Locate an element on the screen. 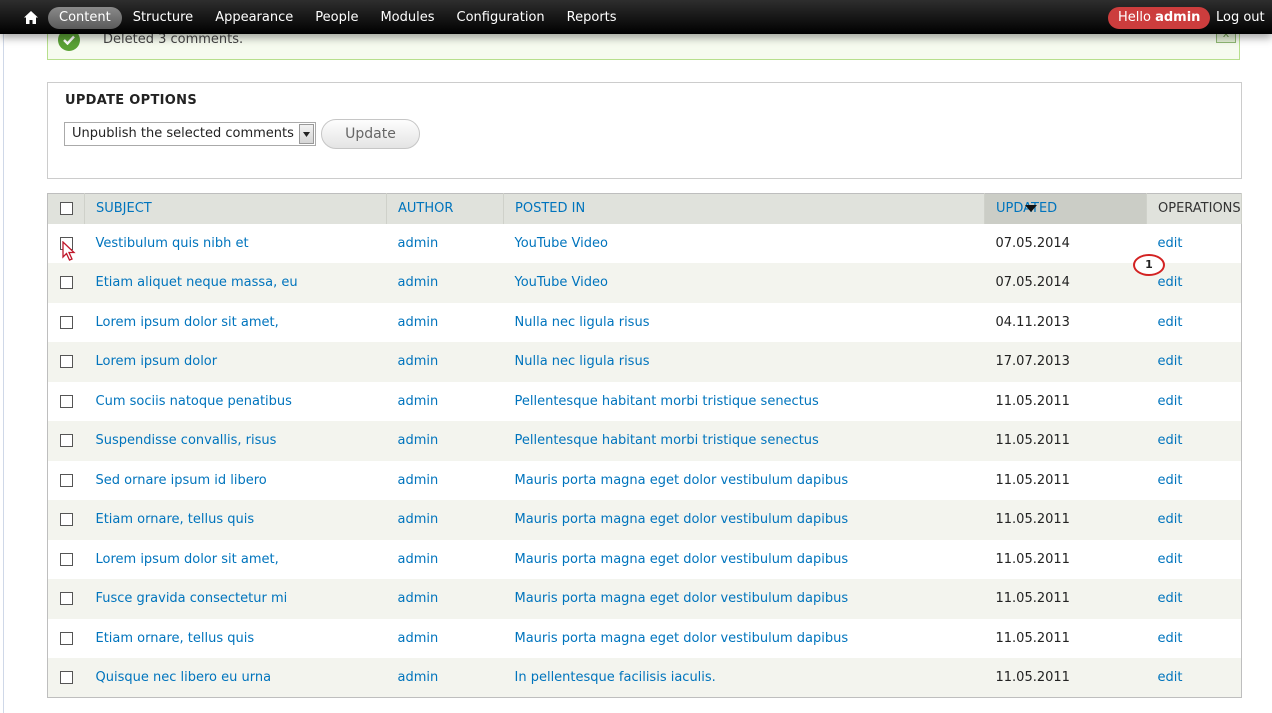 The width and height of the screenshot is (1272, 713). header-subject: SUBJECT is located at coordinates (235, 208).